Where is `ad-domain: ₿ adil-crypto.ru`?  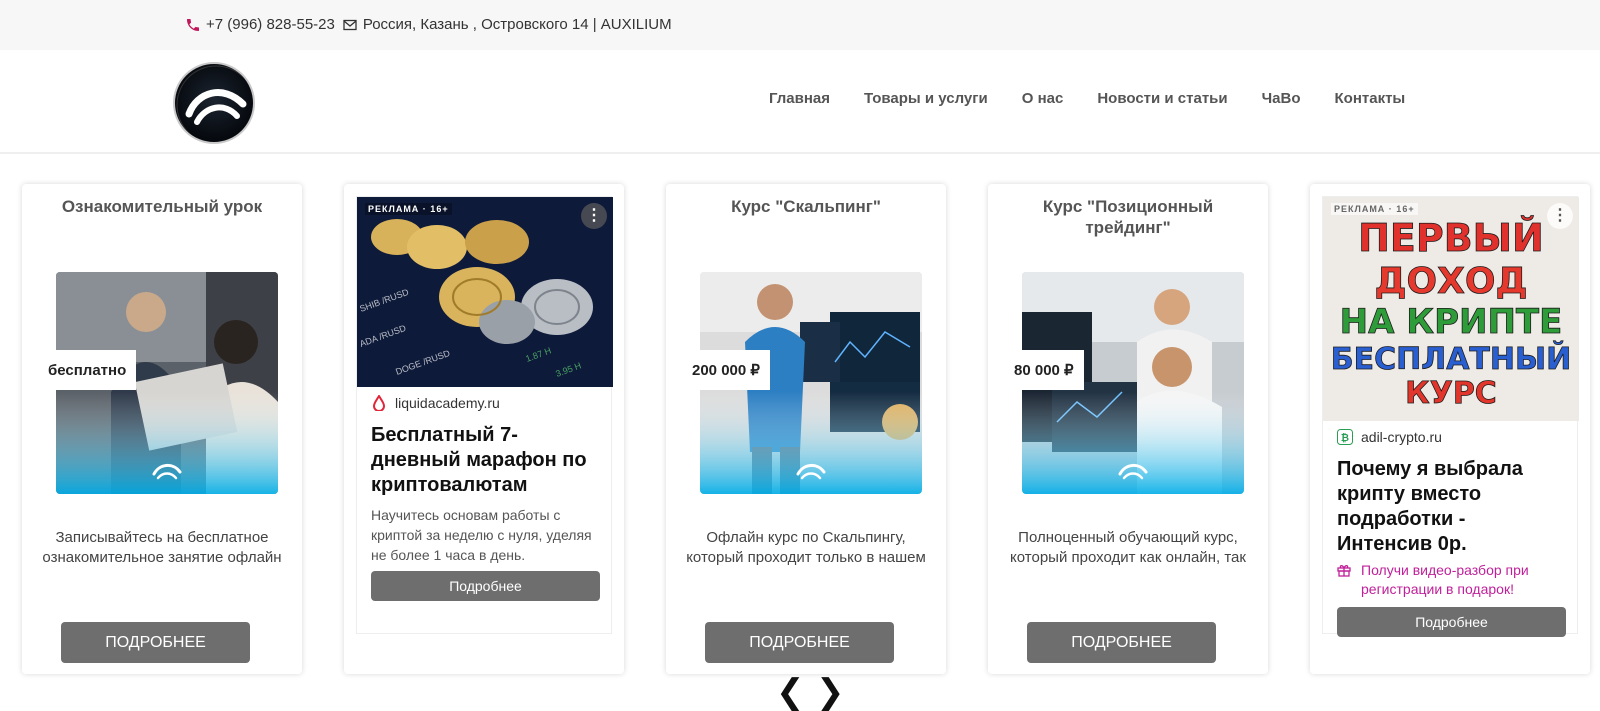
ad-domain: ₿ adil-crypto.ru is located at coordinates (1389, 437).